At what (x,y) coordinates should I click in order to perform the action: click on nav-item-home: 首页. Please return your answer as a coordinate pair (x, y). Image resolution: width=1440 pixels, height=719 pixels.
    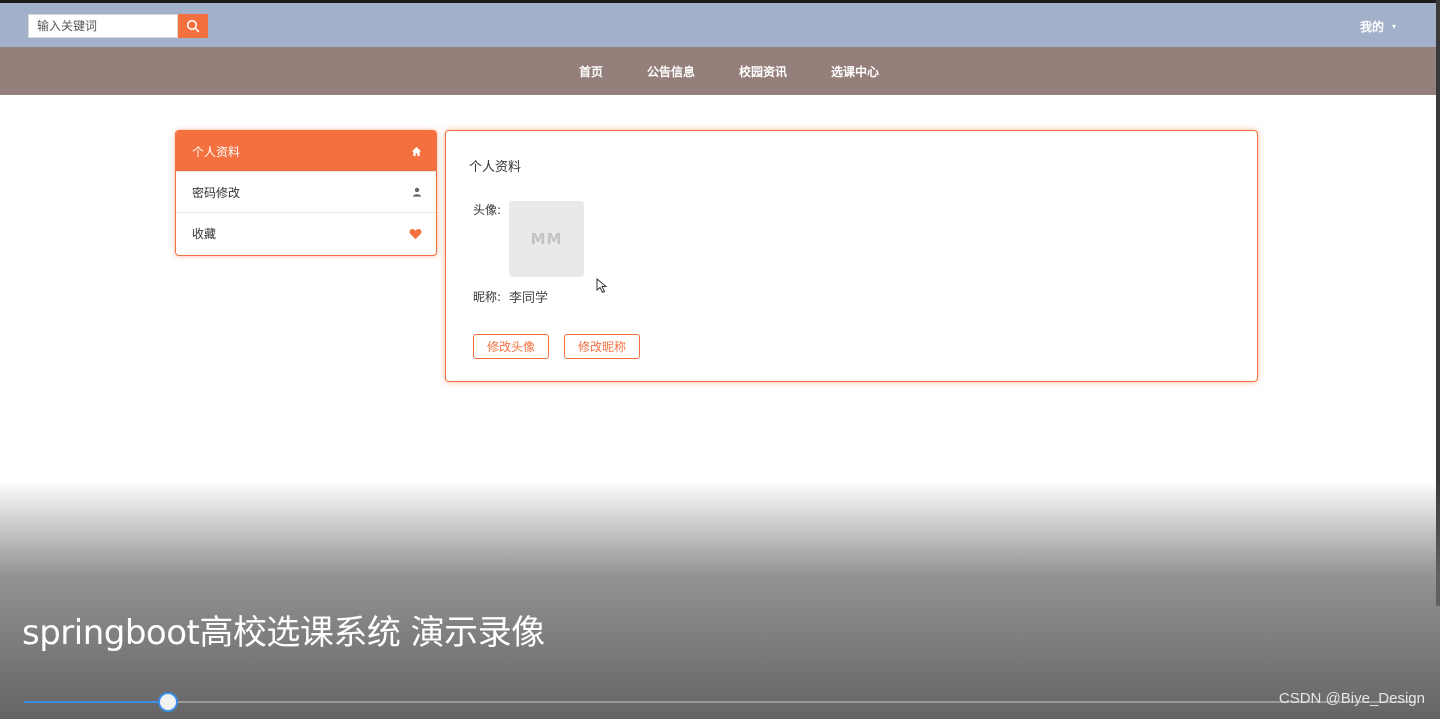
    Looking at the image, I should click on (591, 71).